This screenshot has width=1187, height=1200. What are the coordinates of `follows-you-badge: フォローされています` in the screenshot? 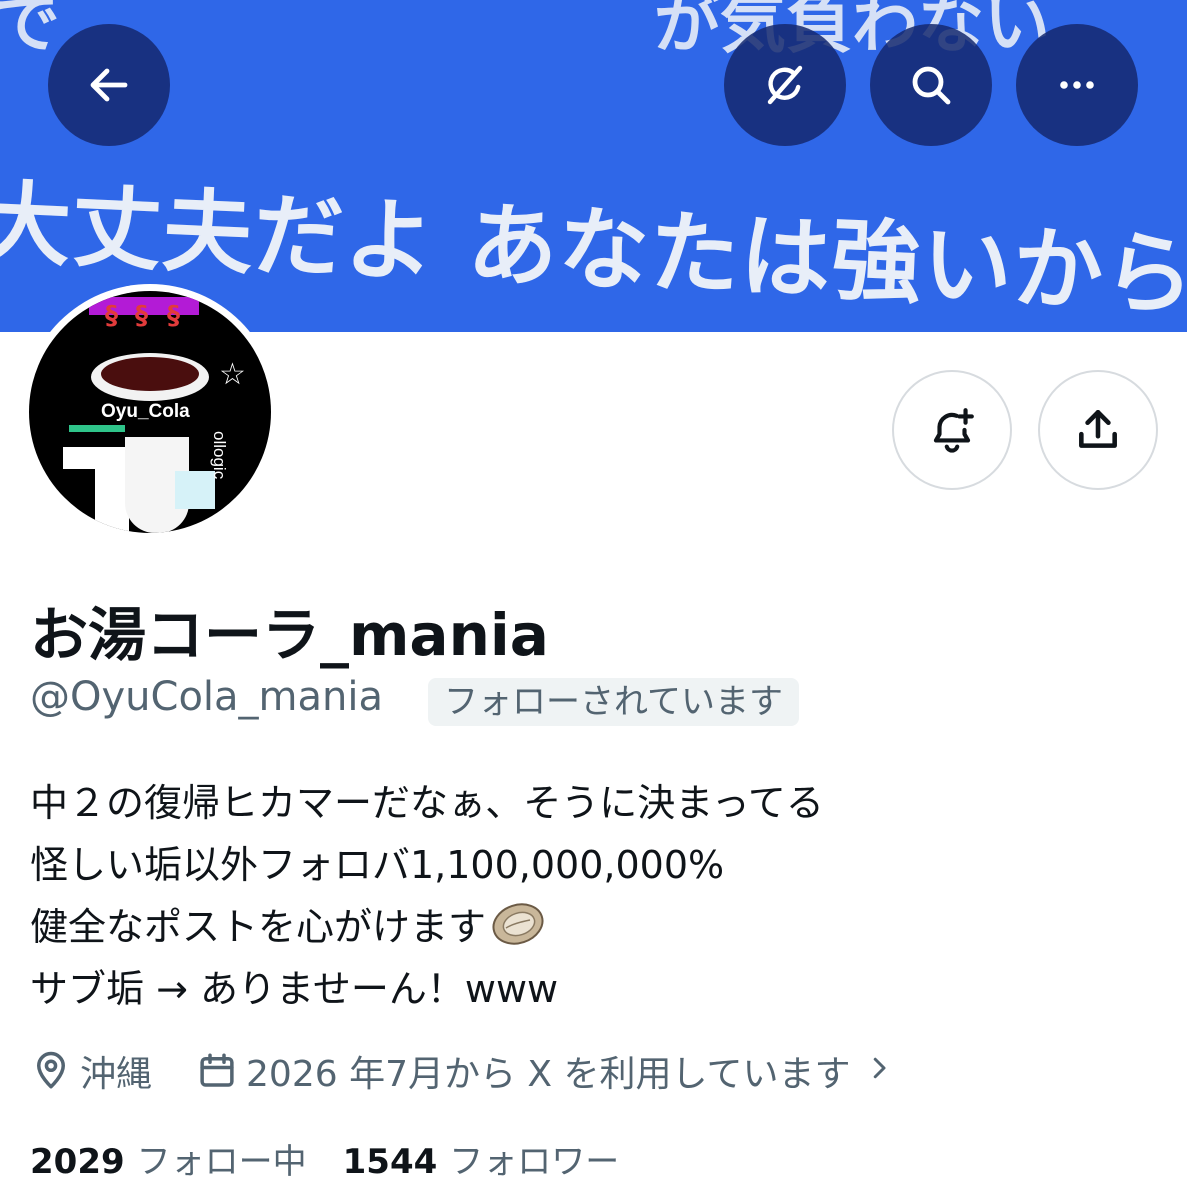 It's located at (613, 702).